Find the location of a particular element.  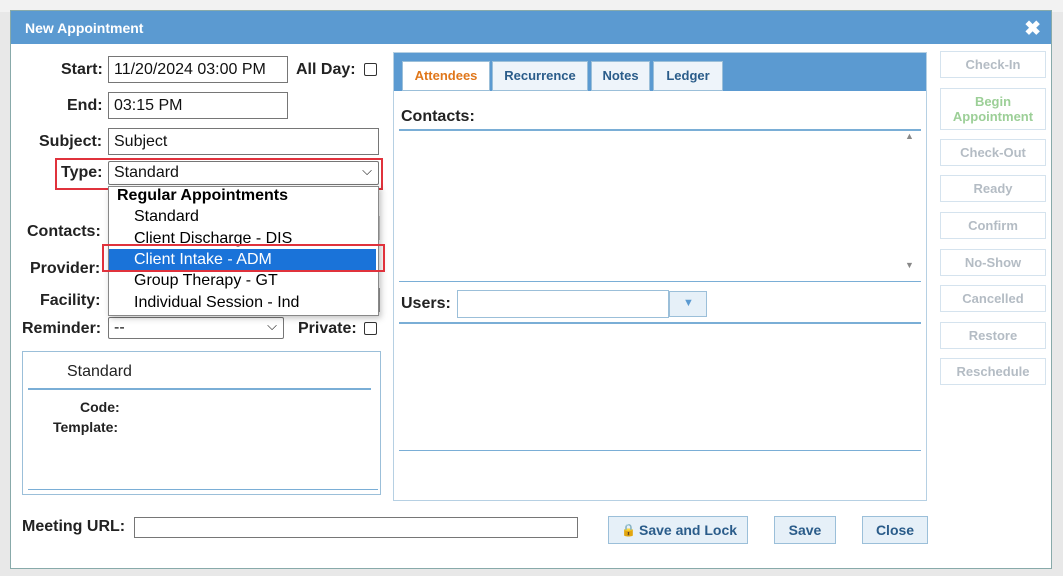

save-and-lock-label: Save and Lock is located at coordinates (688, 530).